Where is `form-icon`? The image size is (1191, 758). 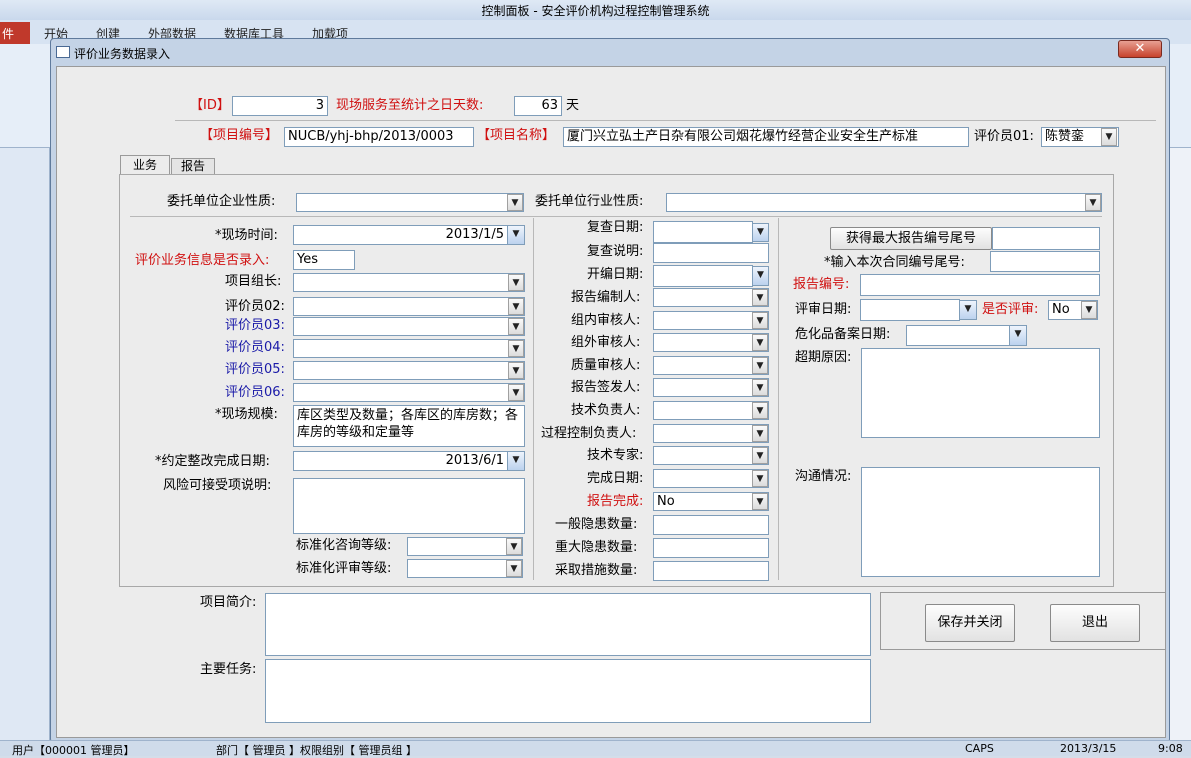 form-icon is located at coordinates (63, 52).